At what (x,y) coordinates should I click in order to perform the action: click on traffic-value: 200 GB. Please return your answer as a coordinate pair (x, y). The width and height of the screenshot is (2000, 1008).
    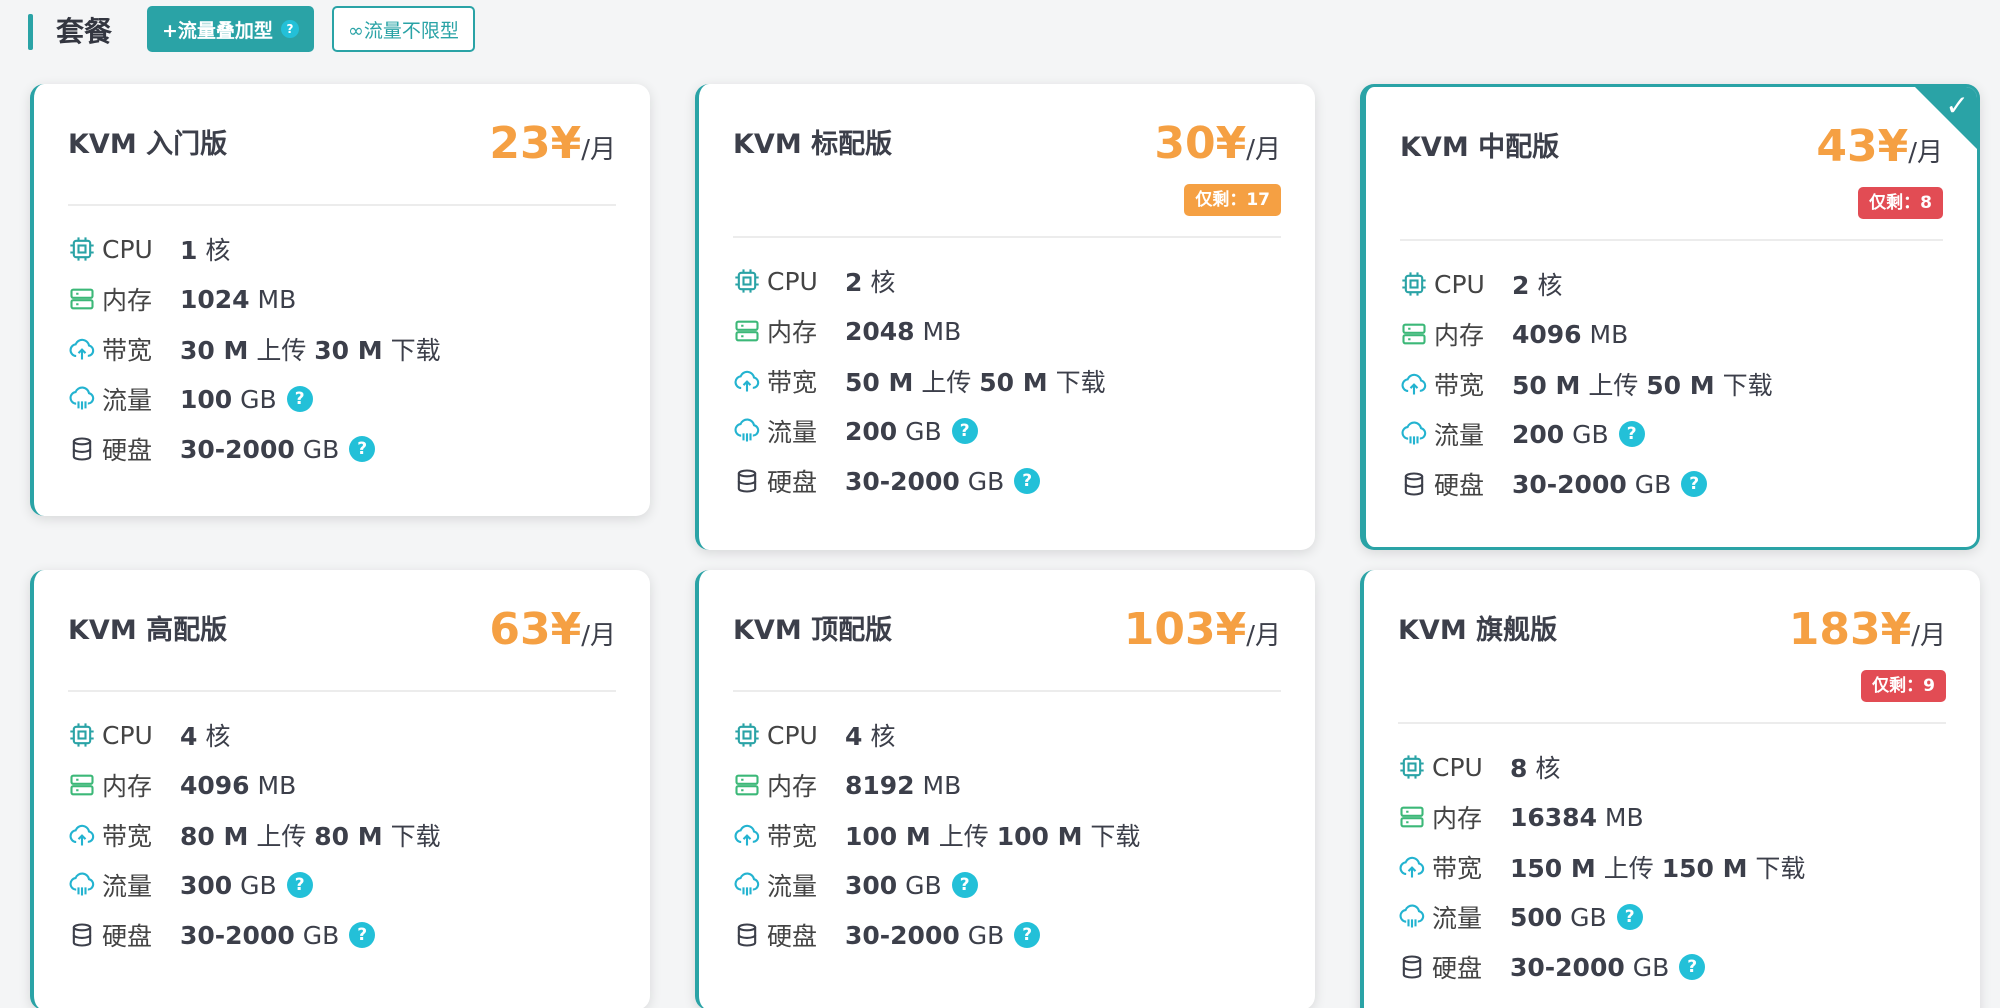
    Looking at the image, I should click on (893, 431).